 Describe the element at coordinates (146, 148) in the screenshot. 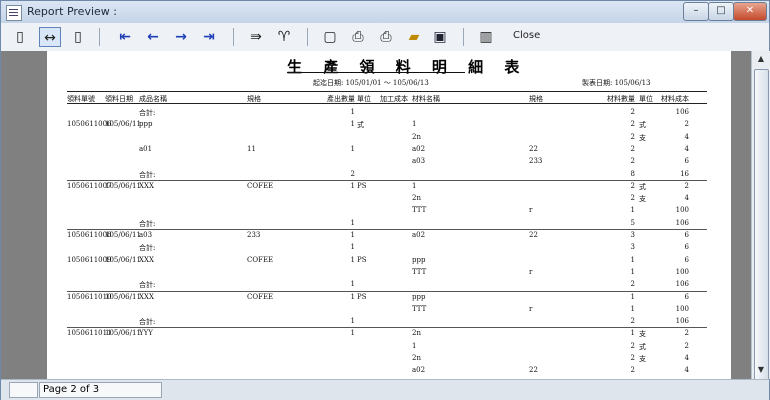

I see `table-cell: a01` at that location.